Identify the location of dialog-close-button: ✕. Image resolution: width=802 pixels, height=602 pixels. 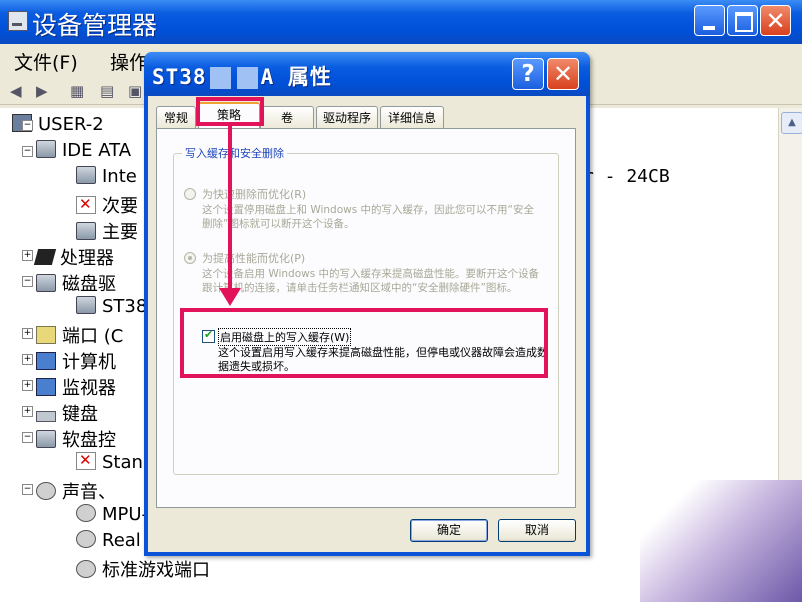
(563, 74).